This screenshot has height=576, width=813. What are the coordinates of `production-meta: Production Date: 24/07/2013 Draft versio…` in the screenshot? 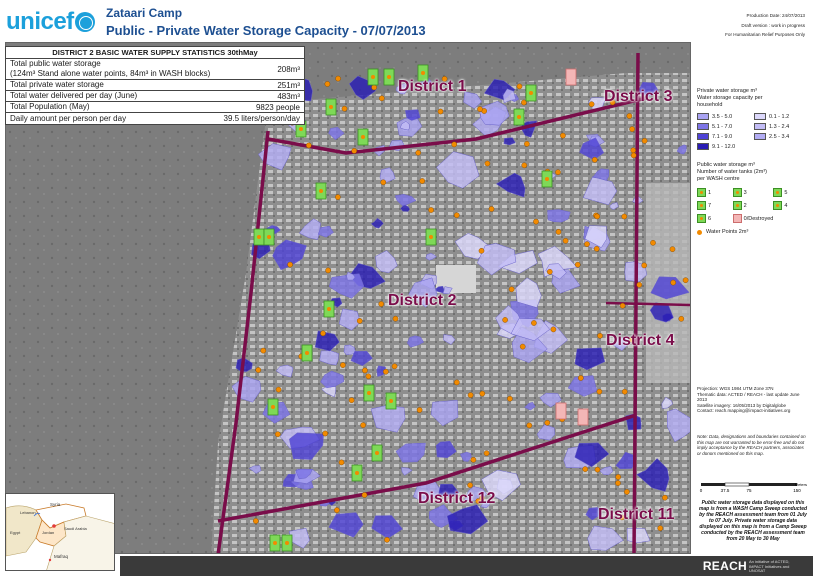 It's located at (765, 25).